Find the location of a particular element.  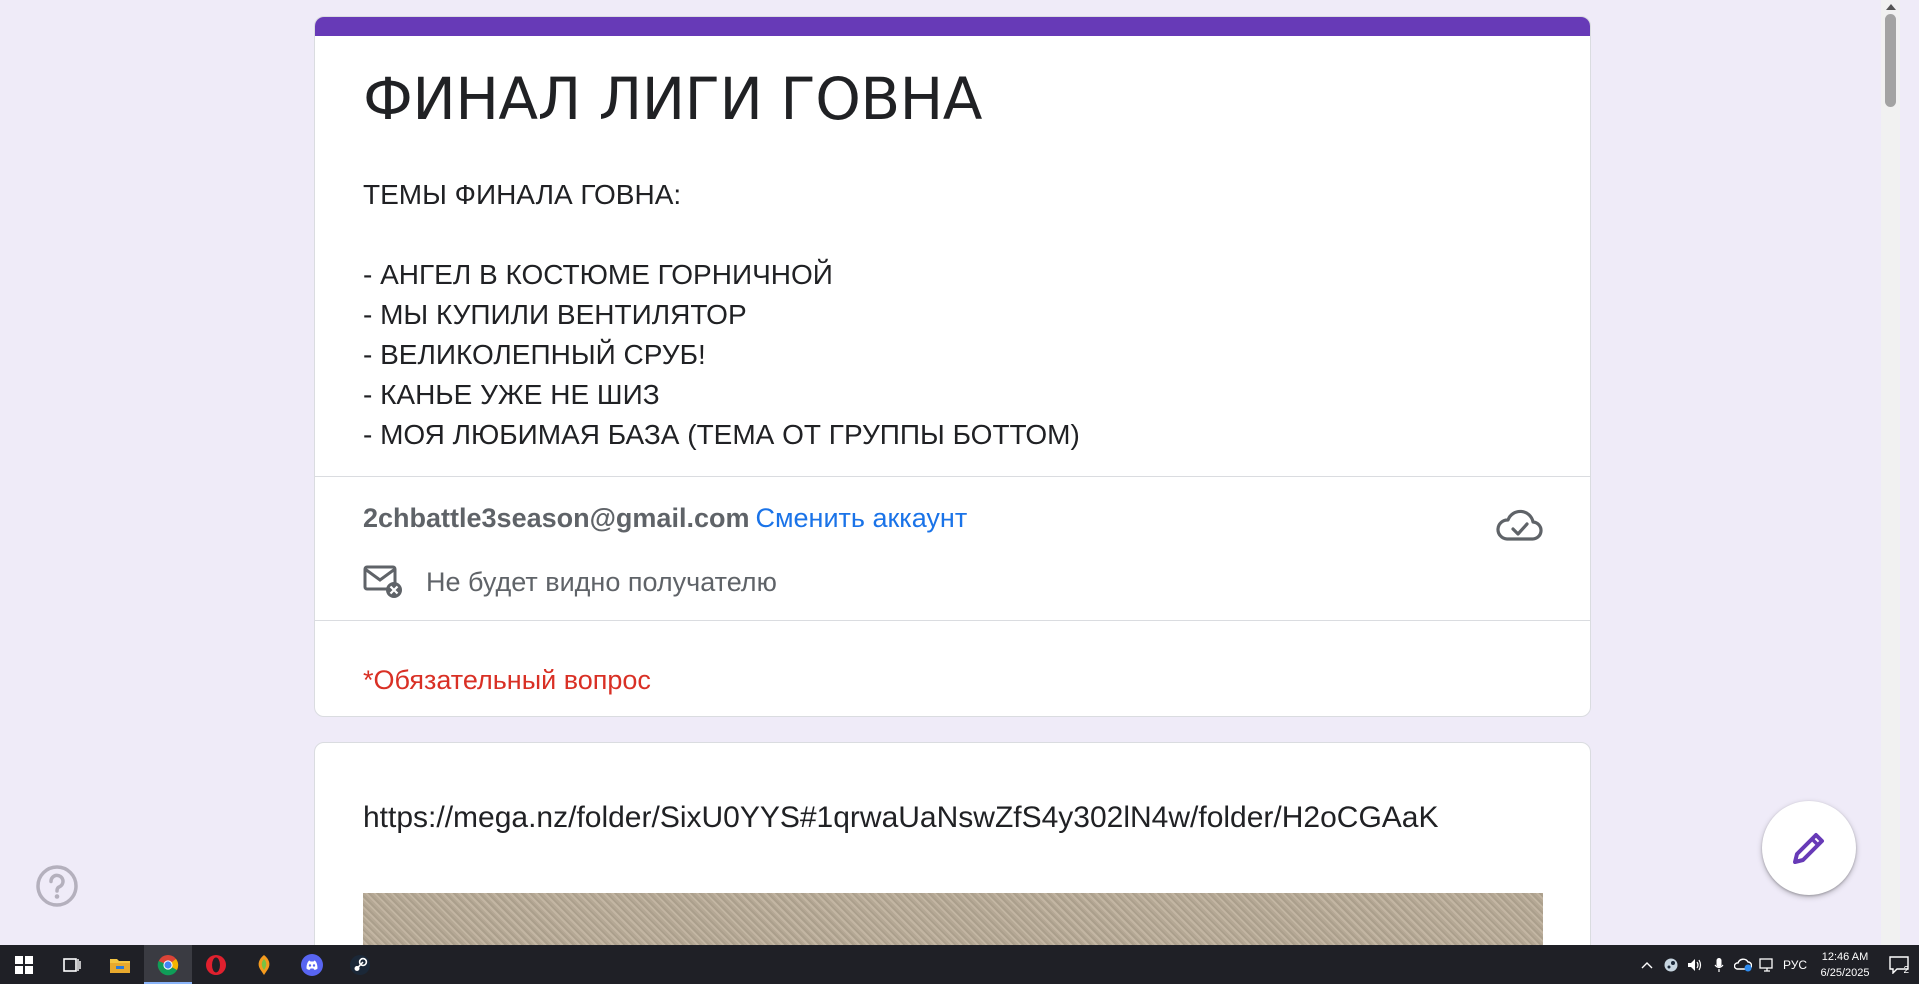

form-title: ФИНАЛ ЛИГИ ГОВНА is located at coordinates (672, 99).